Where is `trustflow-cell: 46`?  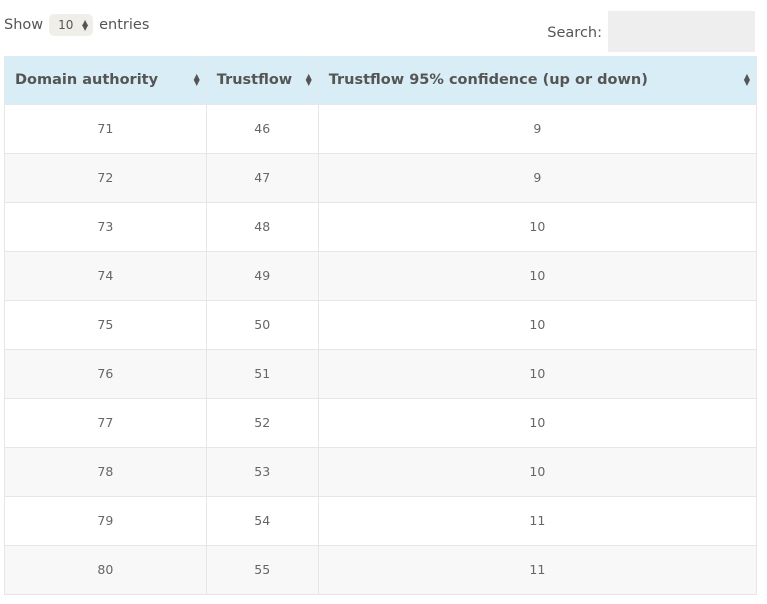 trustflow-cell: 46 is located at coordinates (262, 128).